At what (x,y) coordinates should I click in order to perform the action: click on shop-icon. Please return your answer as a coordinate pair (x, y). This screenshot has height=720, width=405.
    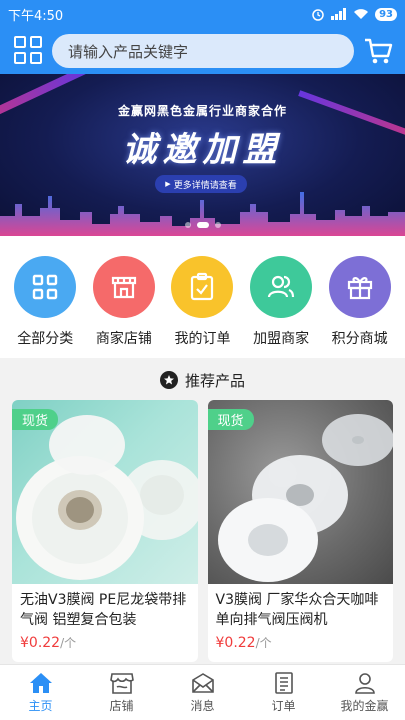
    Looking at the image, I should click on (121, 683).